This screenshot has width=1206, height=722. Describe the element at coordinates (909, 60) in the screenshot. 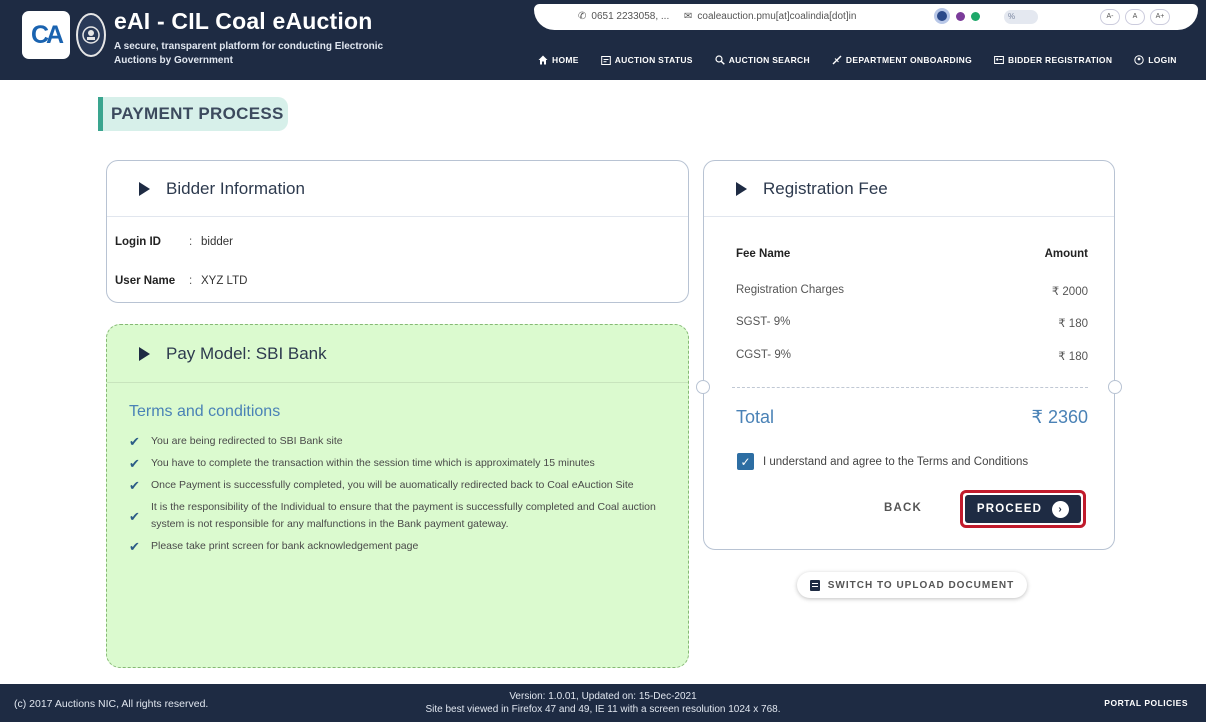

I see `nav-label: DEPARTMENT ONBOARDING` at that location.